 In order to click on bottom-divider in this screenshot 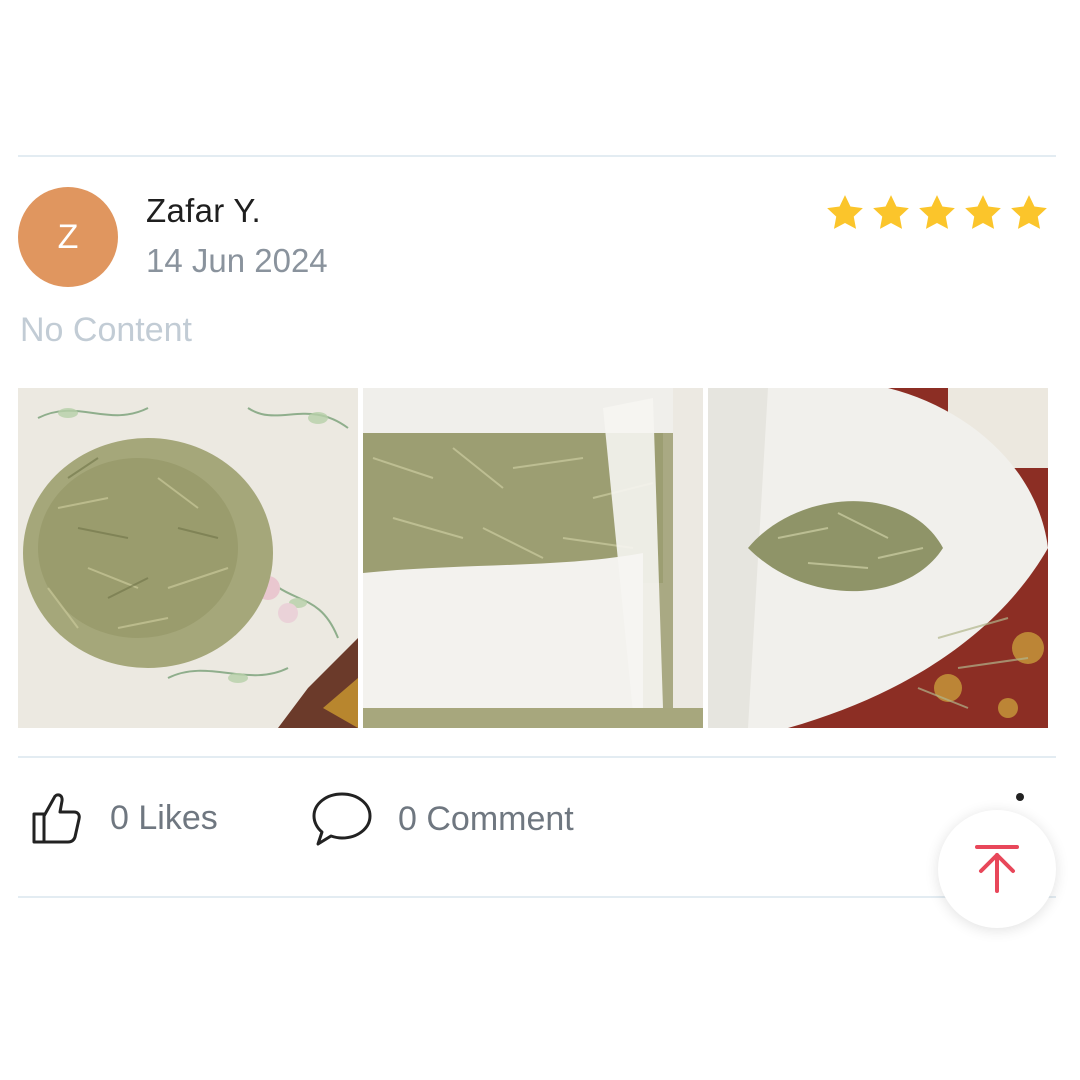, I will do `click(537, 897)`.